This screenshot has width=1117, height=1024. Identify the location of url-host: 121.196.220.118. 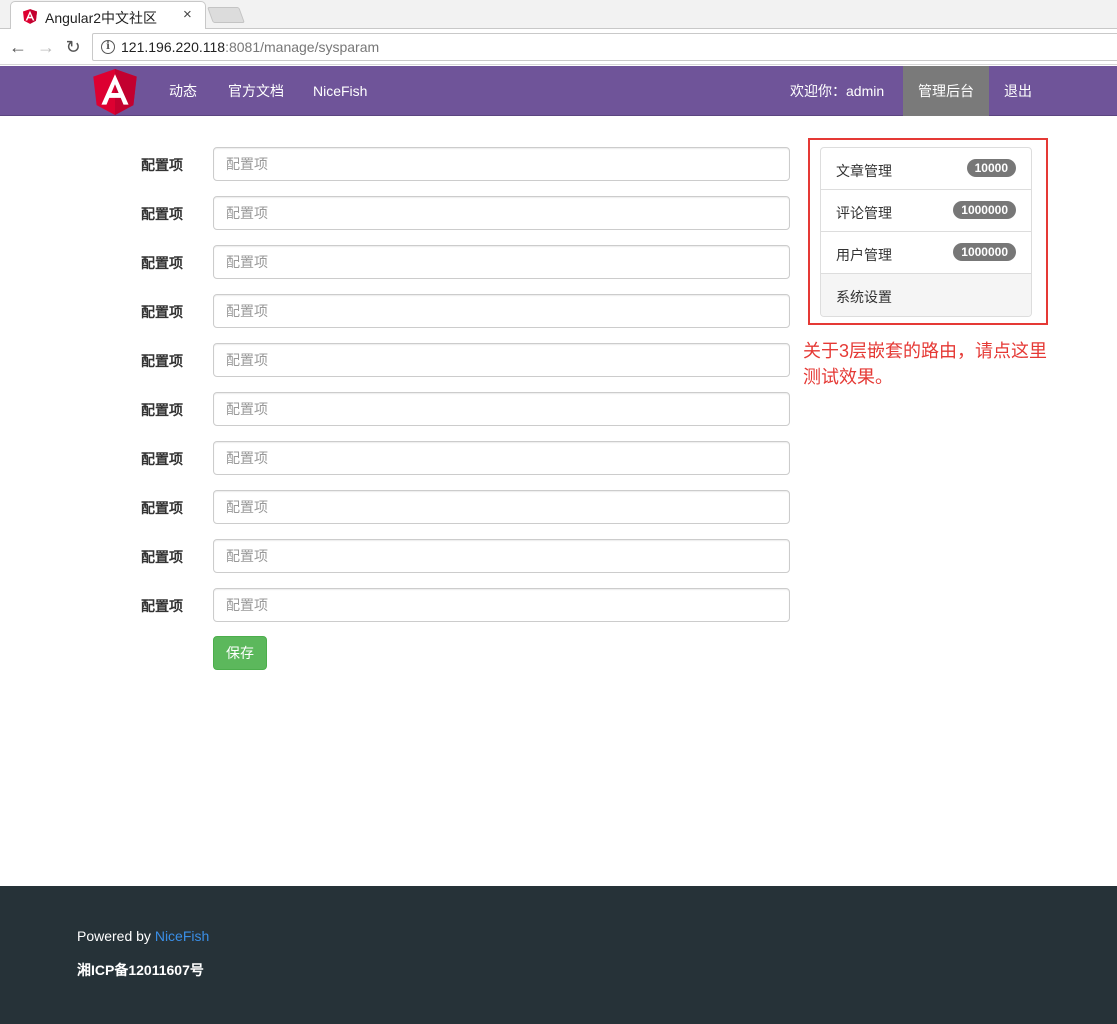
(173, 47).